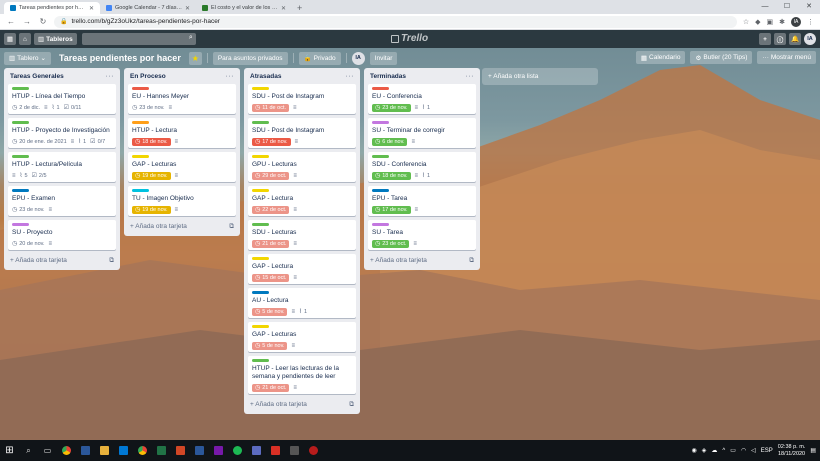 Image resolution: width=820 pixels, height=461 pixels. Describe the element at coordinates (787, 7) in the screenshot. I see `maximize-icon: ☐` at that location.